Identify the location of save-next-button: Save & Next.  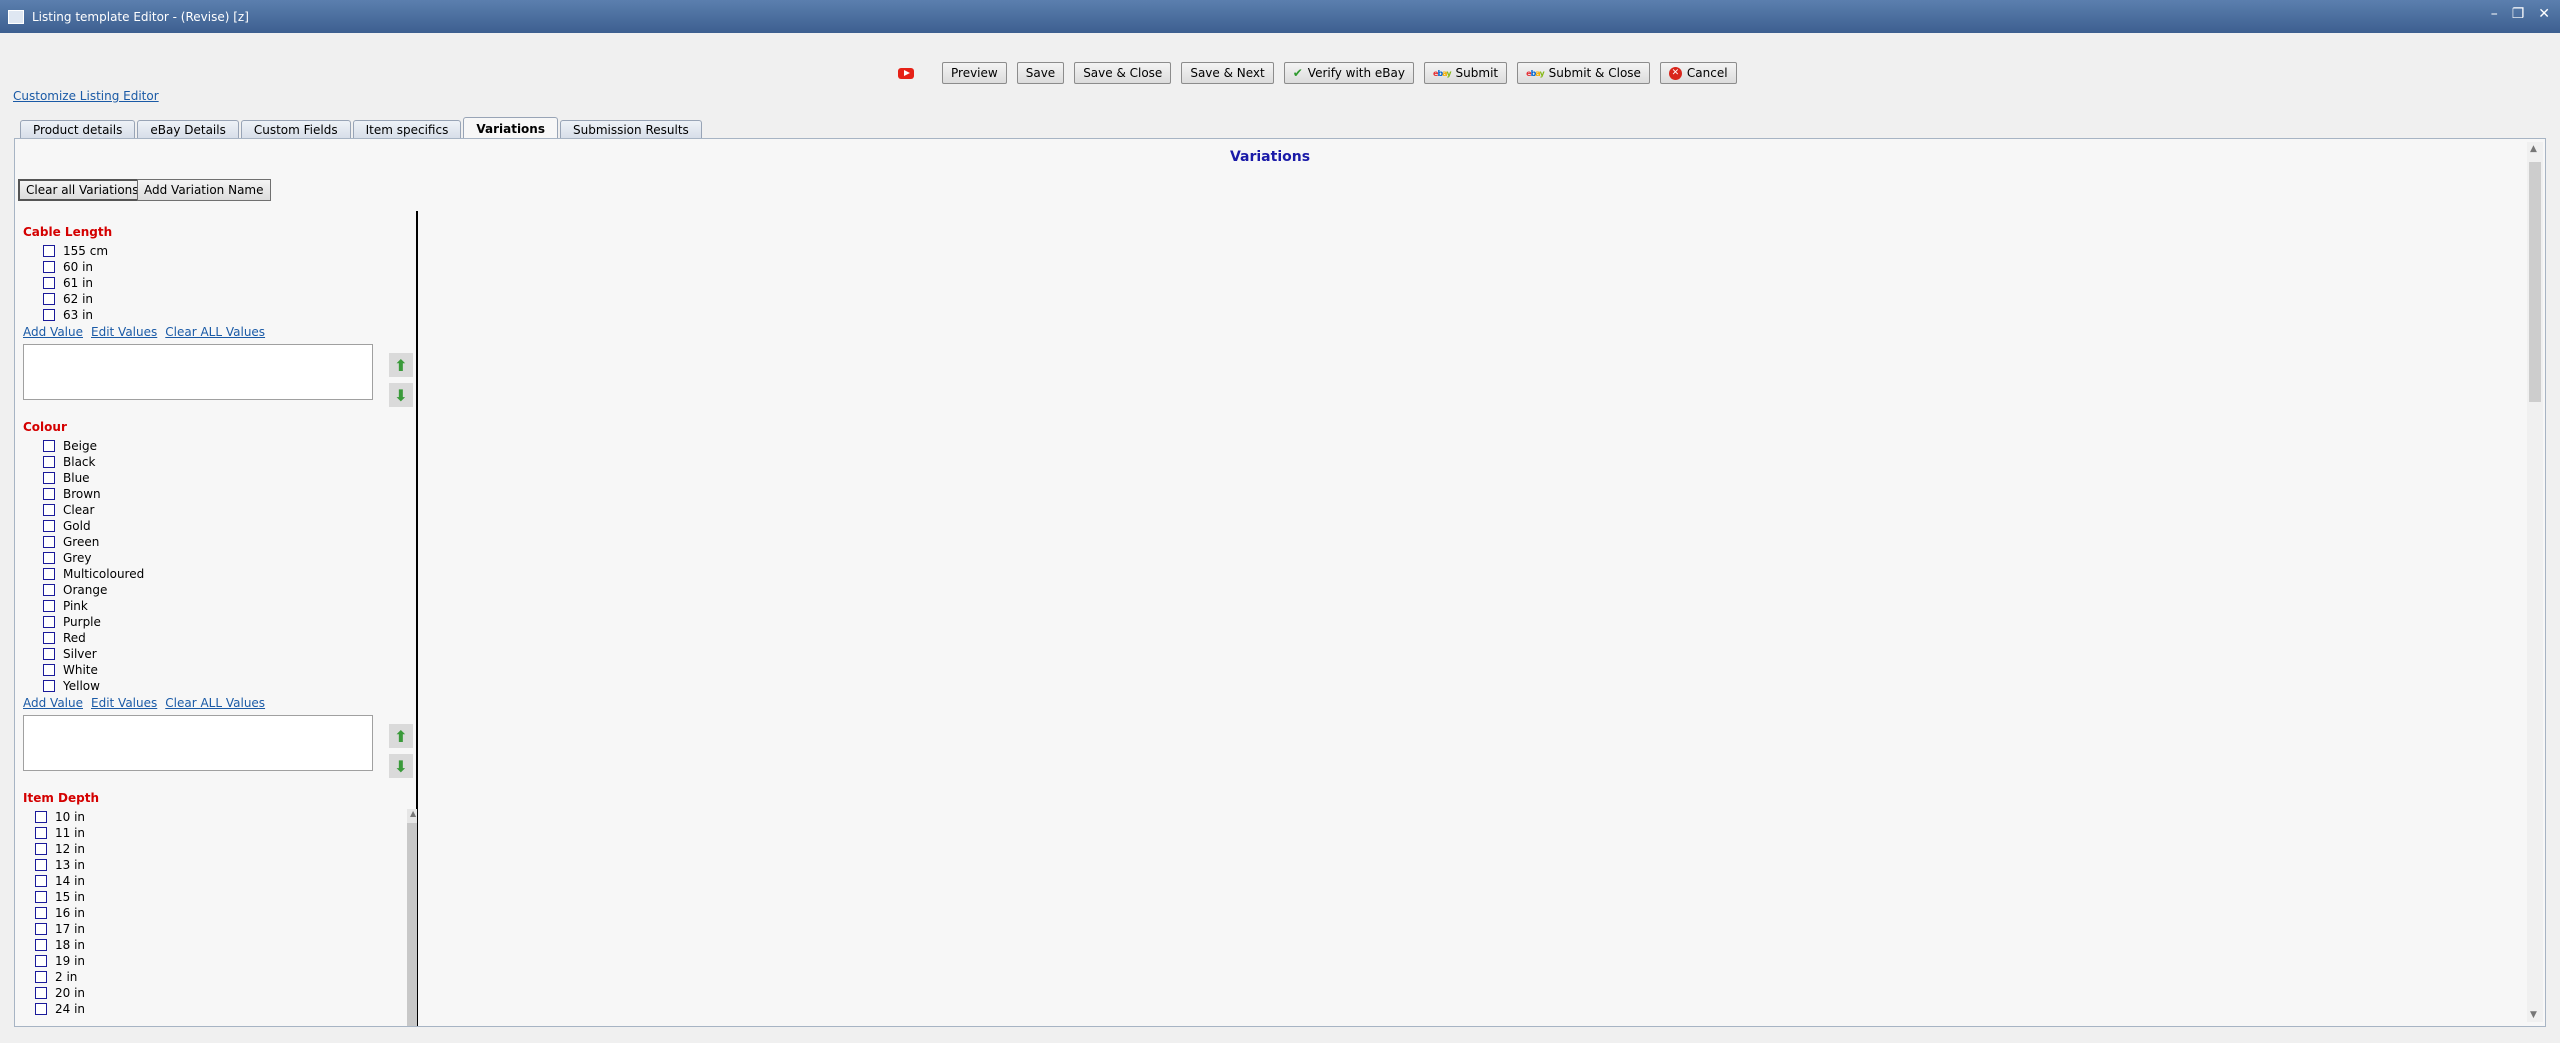
(1227, 73).